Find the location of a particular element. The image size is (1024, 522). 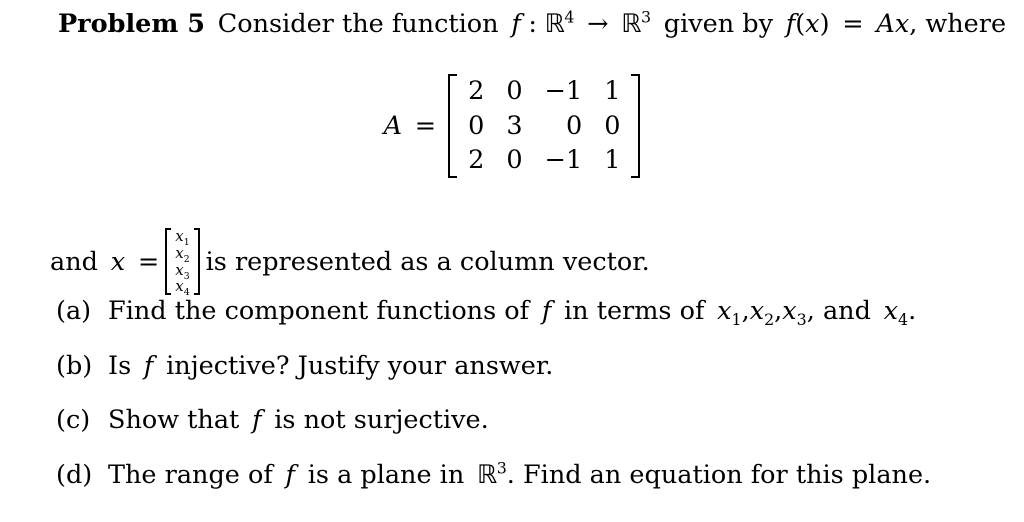

matrix-equation-lhs: A = is located at coordinates (416, 126).